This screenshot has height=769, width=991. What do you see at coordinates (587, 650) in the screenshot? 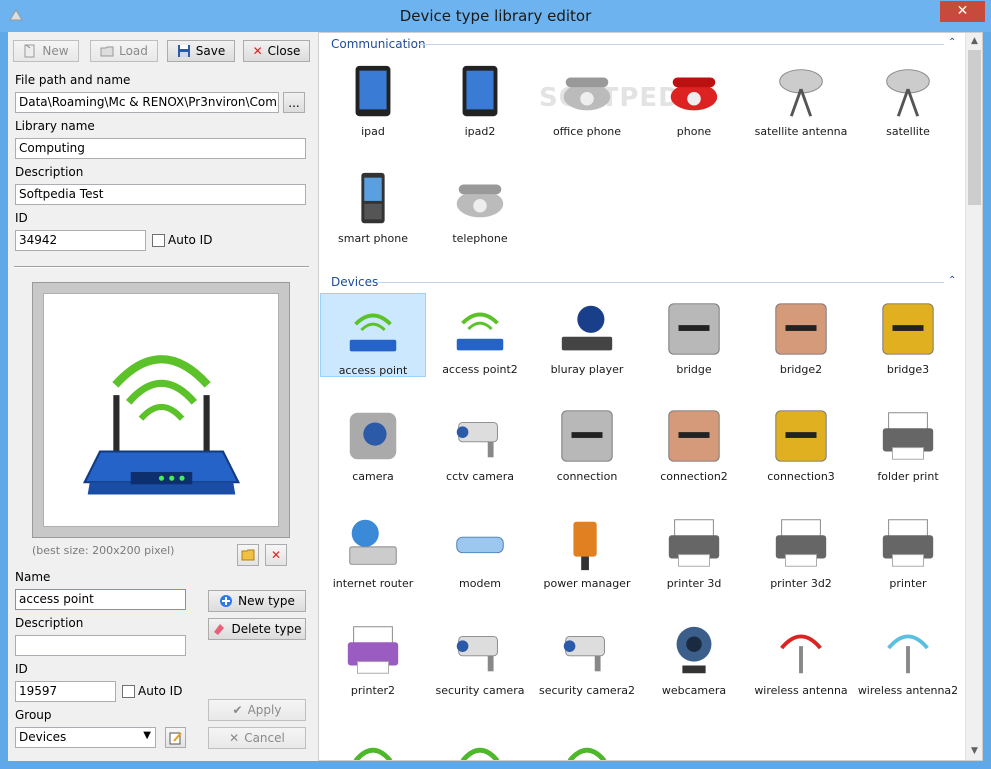
I see `security-camera2-icon` at bounding box center [587, 650].